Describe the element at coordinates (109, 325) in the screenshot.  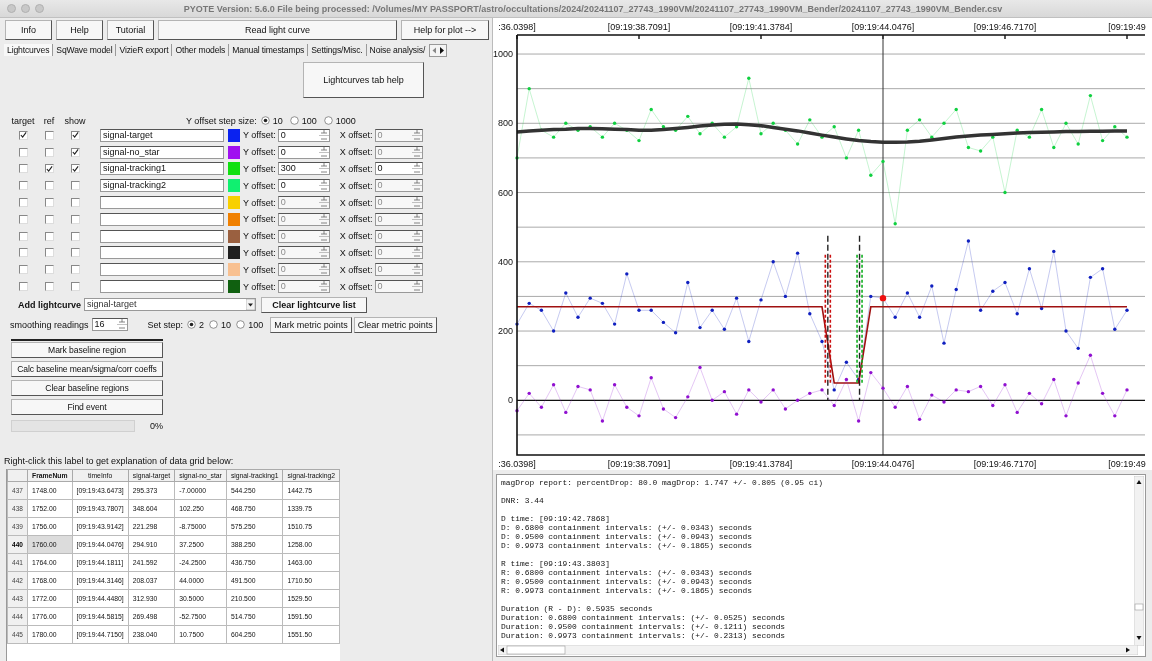
I see `smoothing-field: 16` at that location.